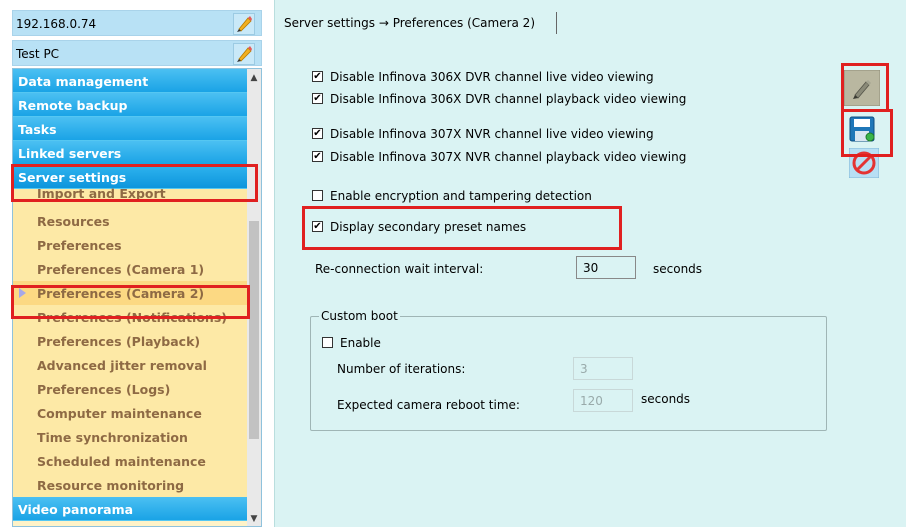 Image resolution: width=906 pixels, height=527 pixels. I want to click on reconnect-input, so click(606, 267).